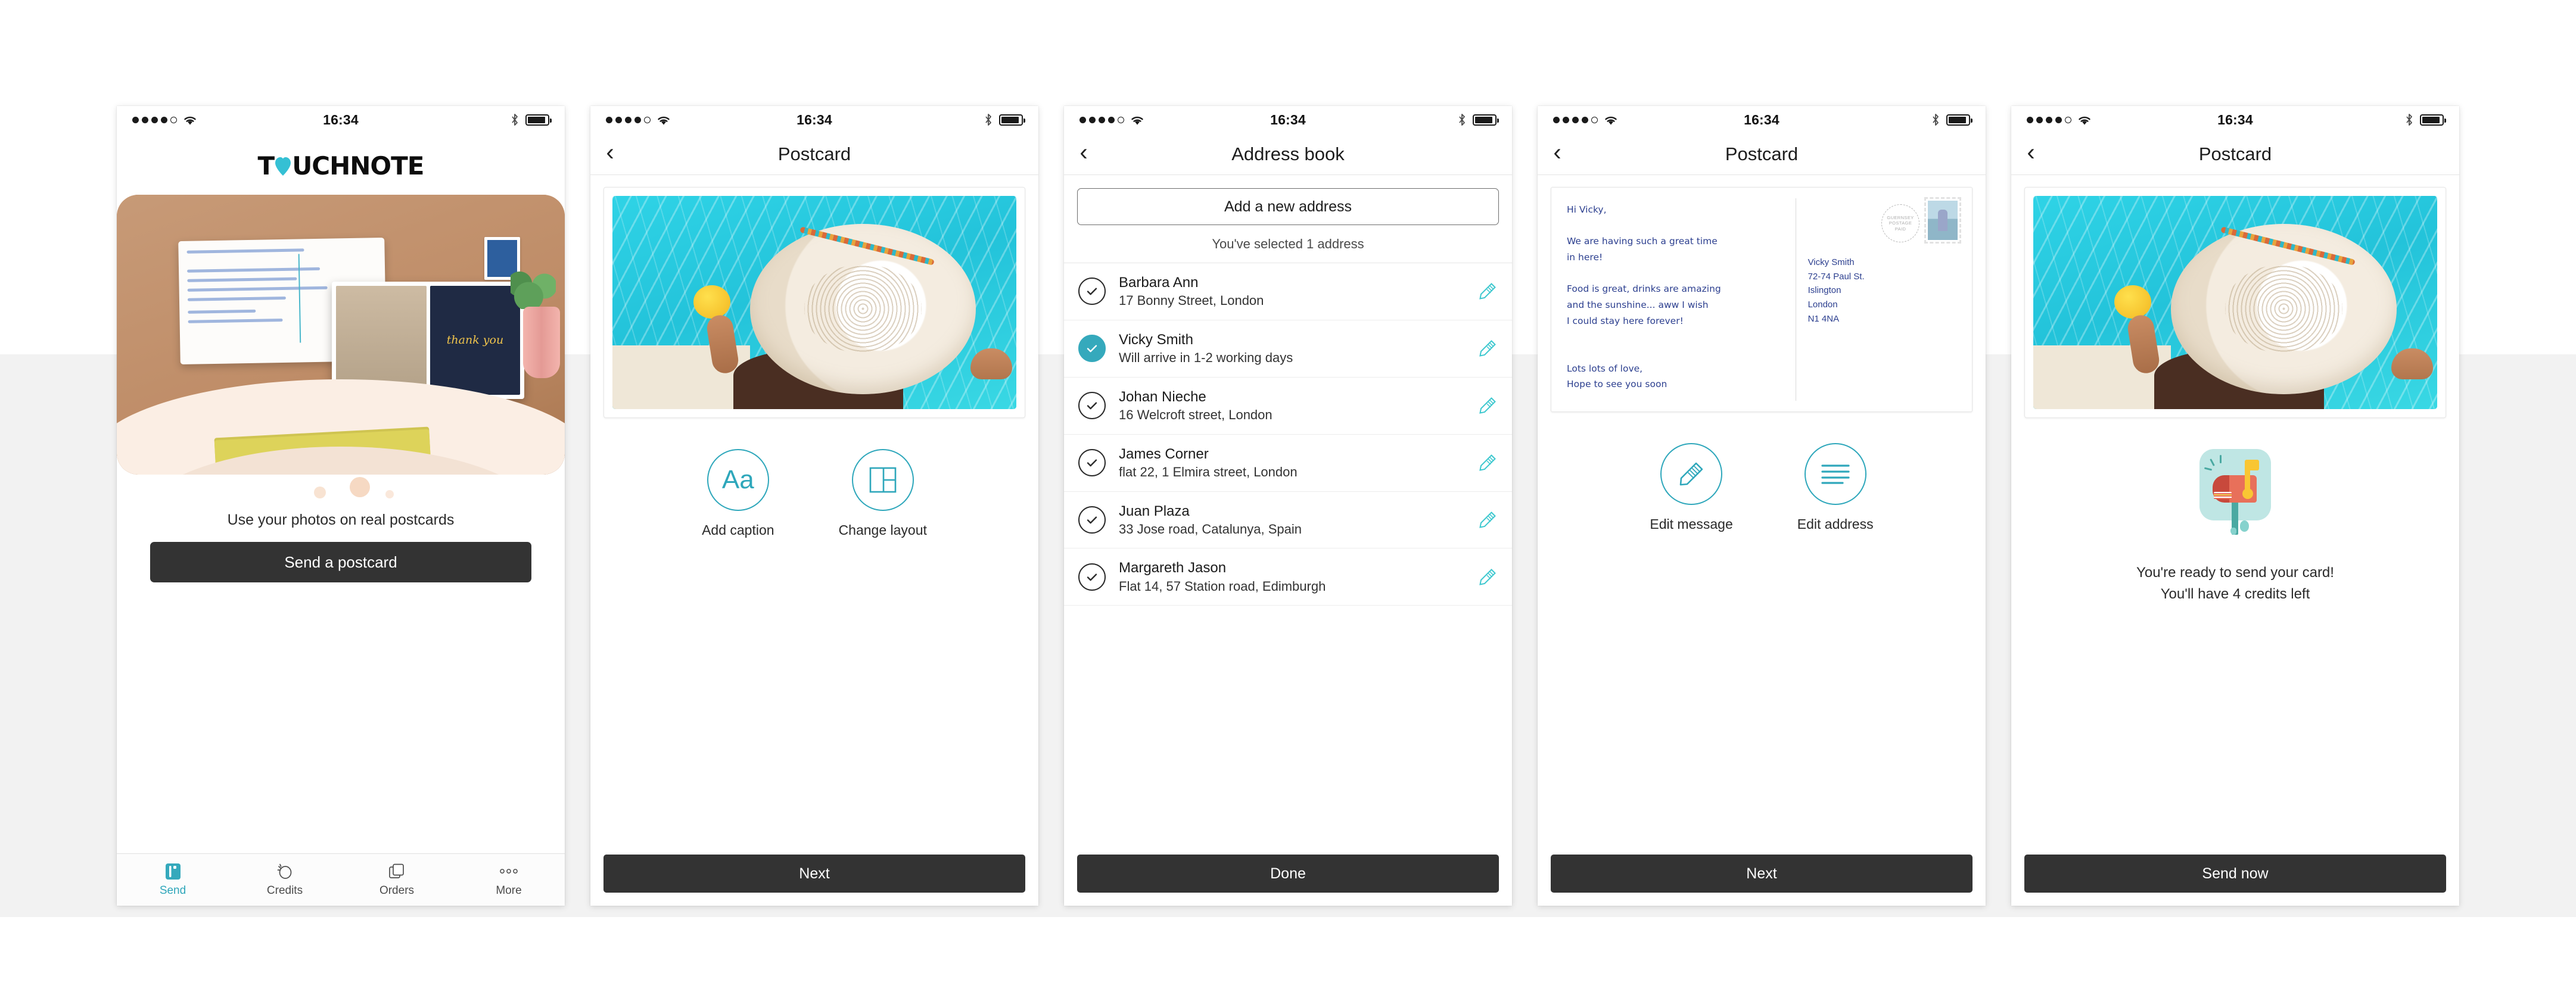 The height and width of the screenshot is (1004, 2576). Describe the element at coordinates (2235, 153) in the screenshot. I see `page-title: Postcard` at that location.